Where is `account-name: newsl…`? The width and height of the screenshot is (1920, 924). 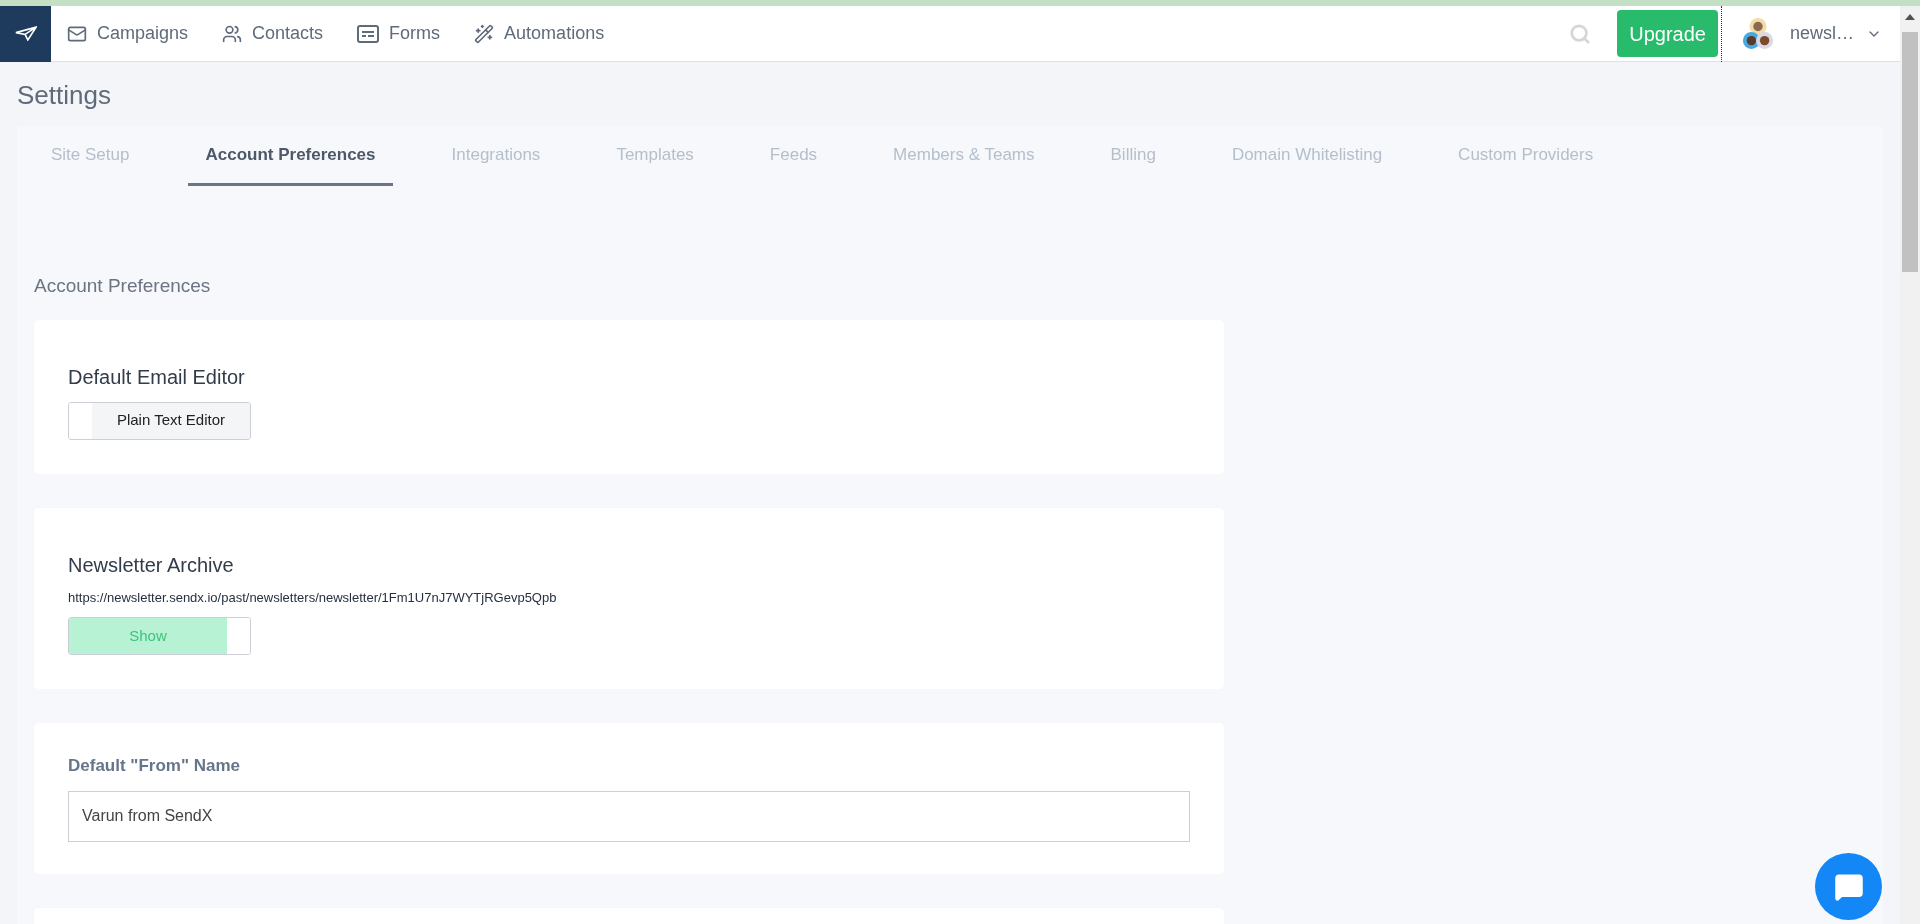
account-name: newsl… is located at coordinates (1821, 33).